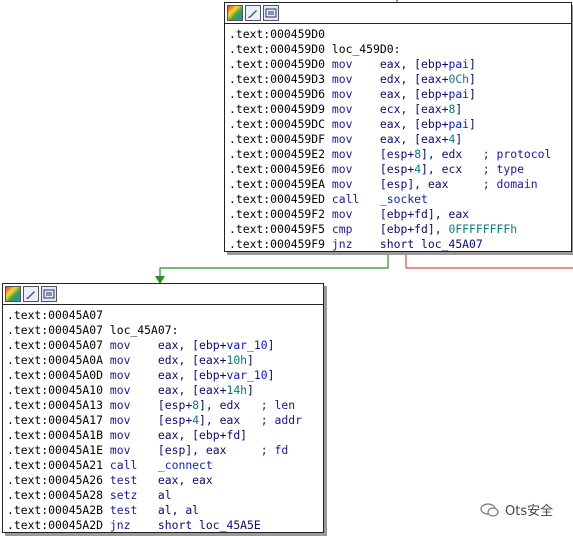 This screenshot has height=536, width=573. I want to click on code-line: .text:00045A2D jnz short loc_45A5E, so click(163, 525).